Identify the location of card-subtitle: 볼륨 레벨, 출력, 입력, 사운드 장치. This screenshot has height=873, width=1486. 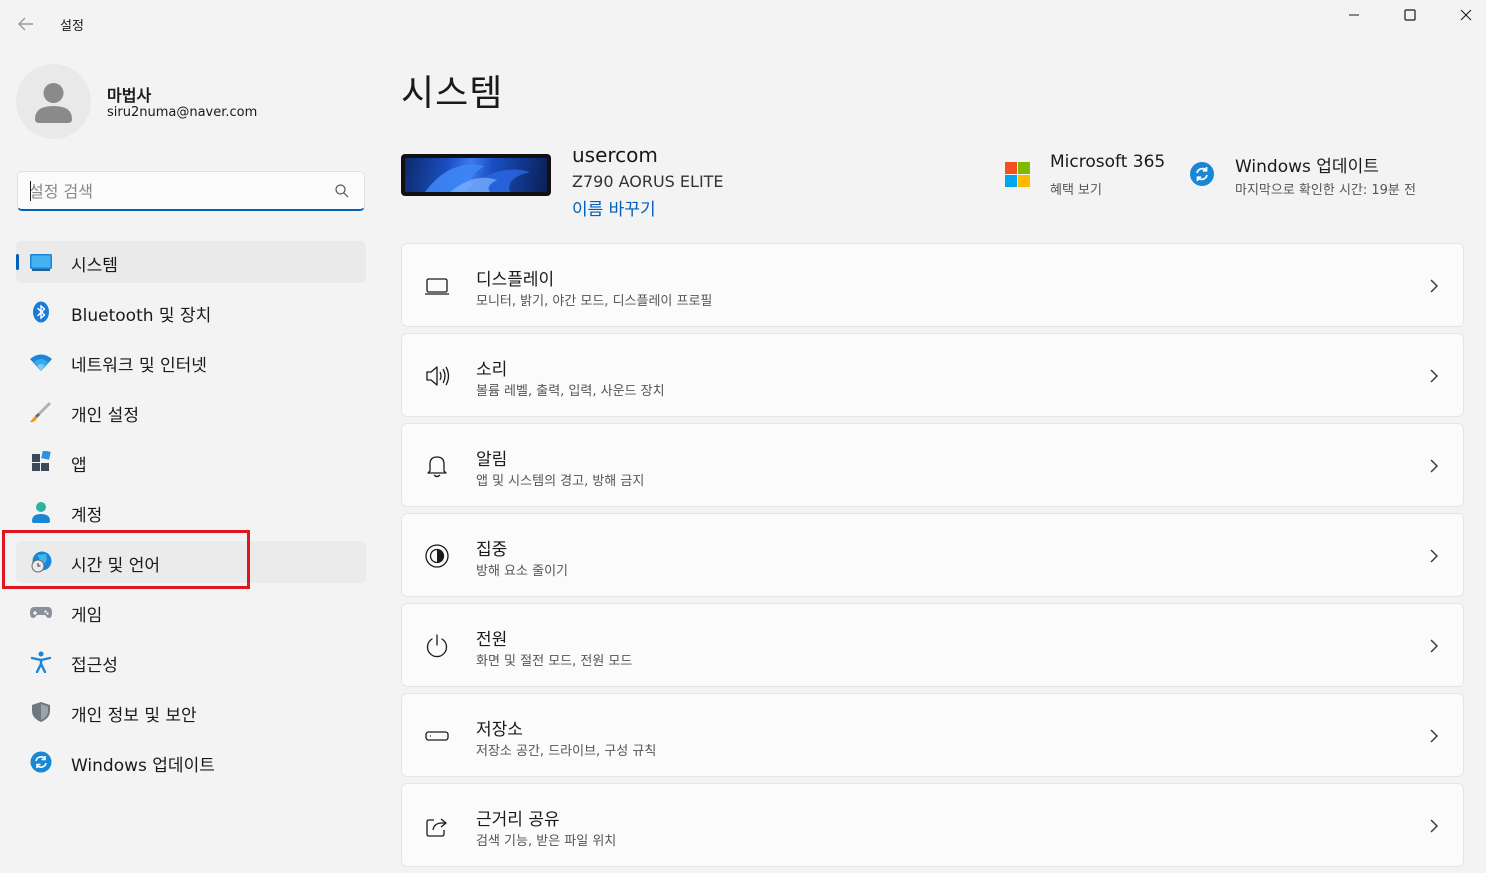
(570, 391).